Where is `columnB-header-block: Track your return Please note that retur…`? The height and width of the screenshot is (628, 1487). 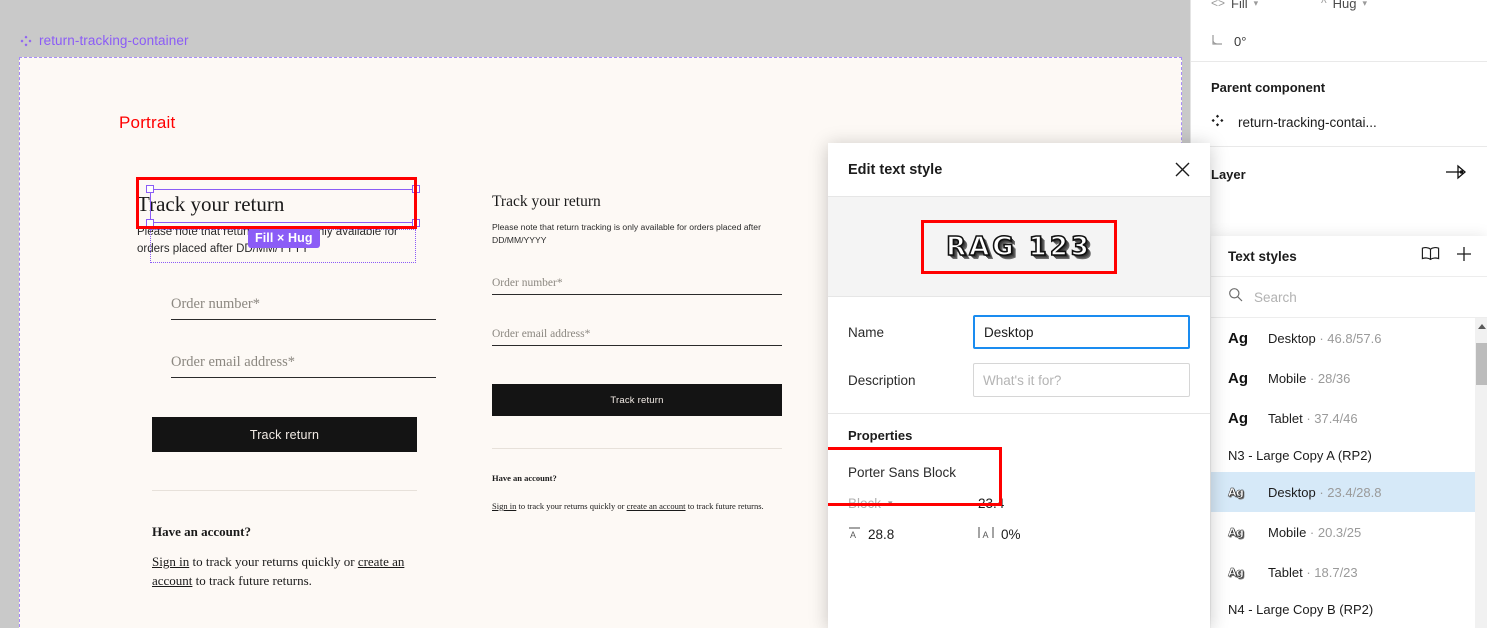
columnB-header-block: Track your return Please note that retur… is located at coordinates (637, 220).